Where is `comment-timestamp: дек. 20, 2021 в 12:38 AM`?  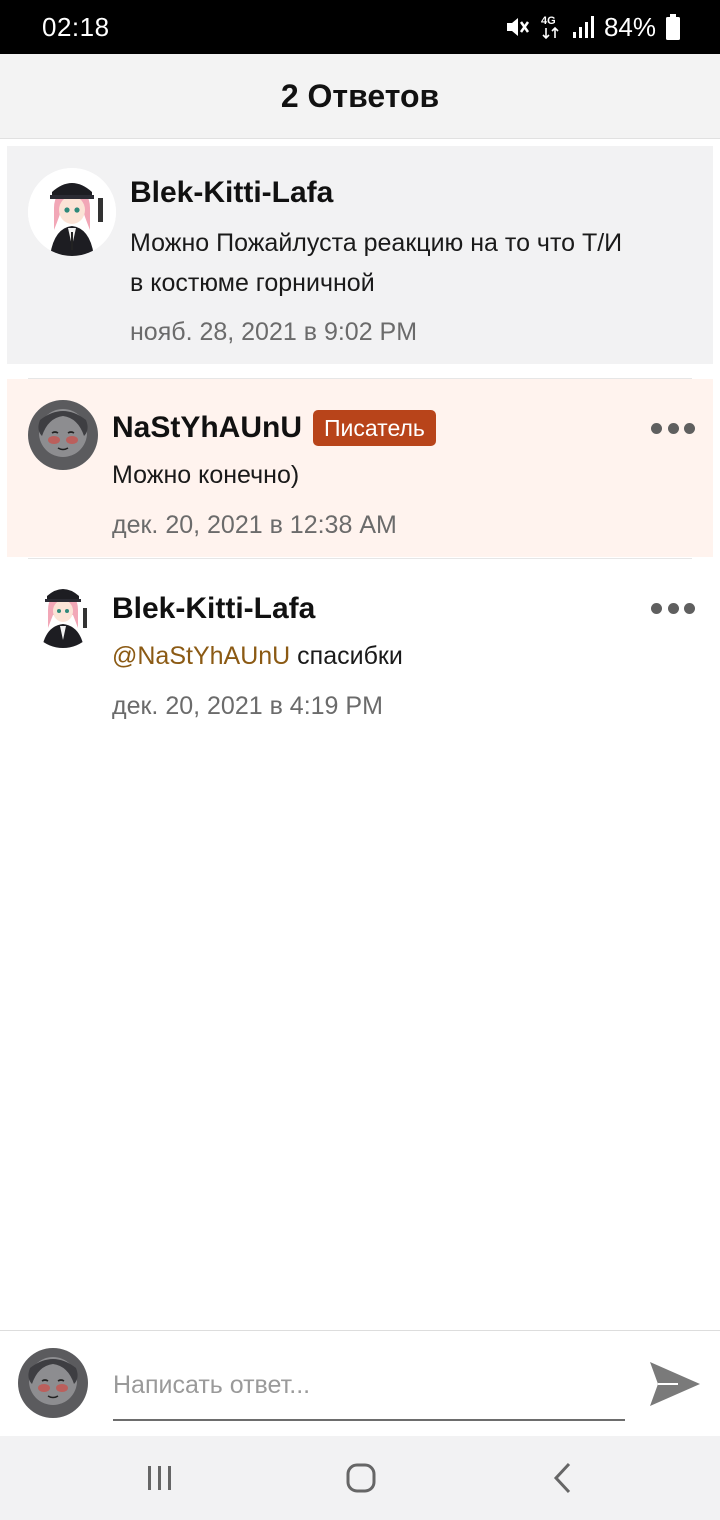 comment-timestamp: дек. 20, 2021 в 12:38 AM is located at coordinates (254, 525).